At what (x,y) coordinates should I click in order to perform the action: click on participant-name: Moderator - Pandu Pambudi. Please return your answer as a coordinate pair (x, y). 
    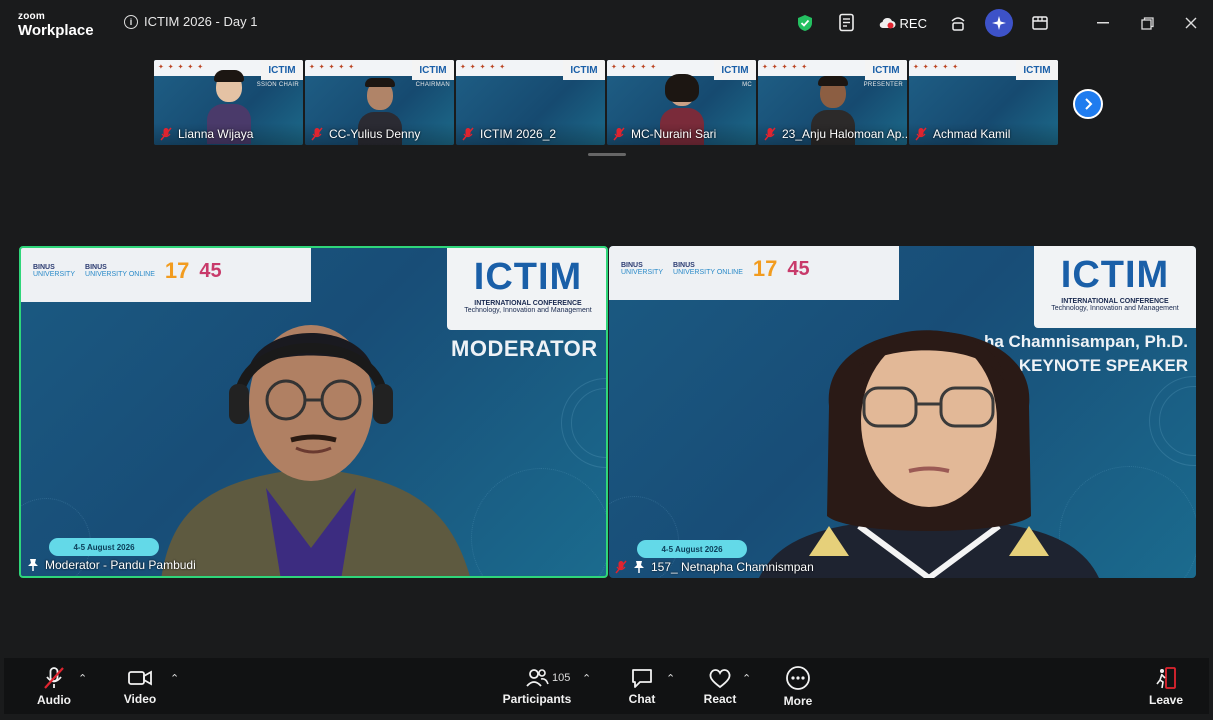
    Looking at the image, I should click on (120, 565).